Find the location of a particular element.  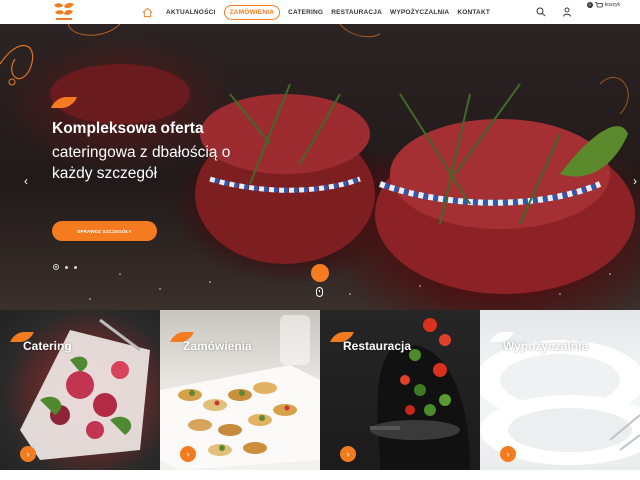

slider-next-icon: › is located at coordinates (635, 181).